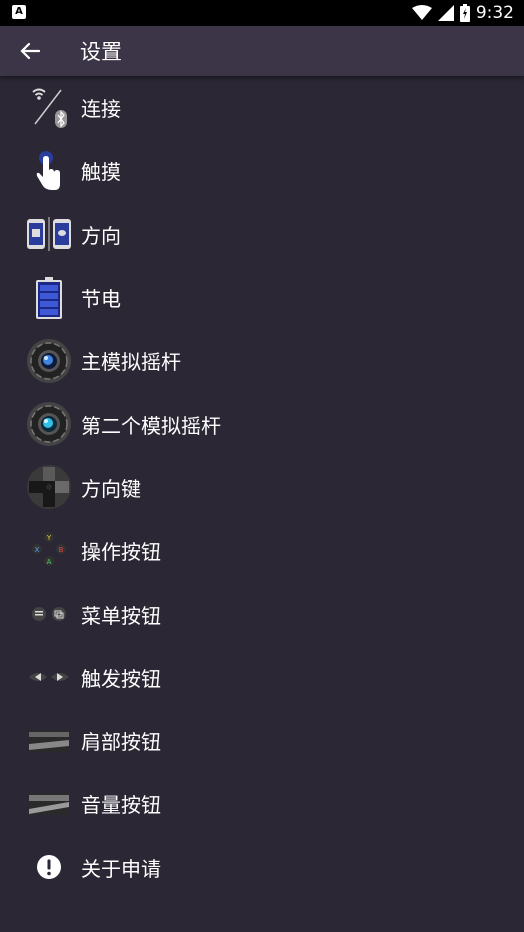 This screenshot has height=932, width=524. What do you see at coordinates (121, 805) in the screenshot?
I see `settings-item-label: 音量按钮` at bounding box center [121, 805].